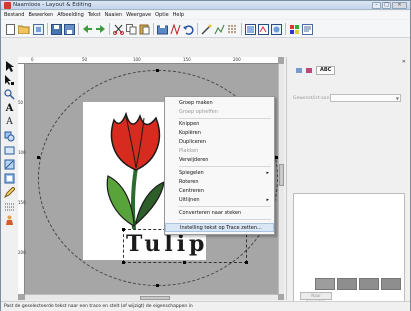  I want to click on paste-icon, so click(144, 29).